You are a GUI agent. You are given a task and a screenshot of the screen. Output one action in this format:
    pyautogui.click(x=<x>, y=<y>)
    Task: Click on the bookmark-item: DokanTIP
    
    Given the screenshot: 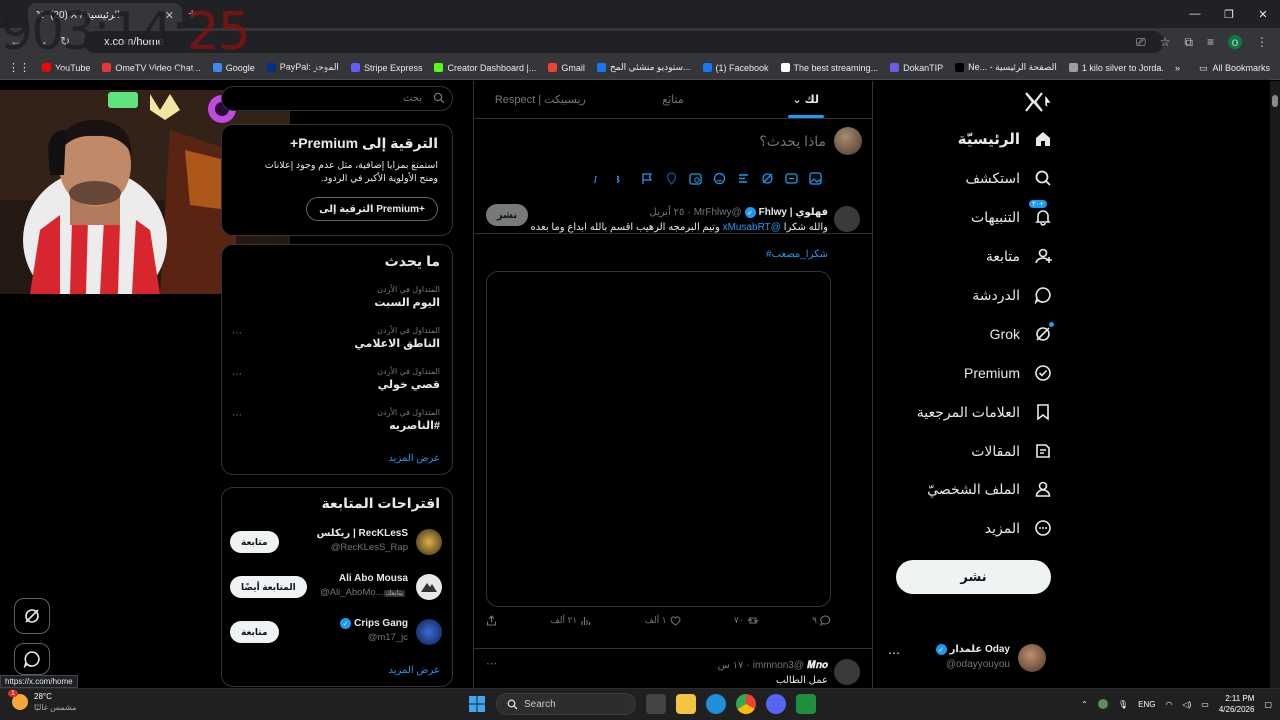 What is the action you would take?
    pyautogui.click(x=916, y=68)
    